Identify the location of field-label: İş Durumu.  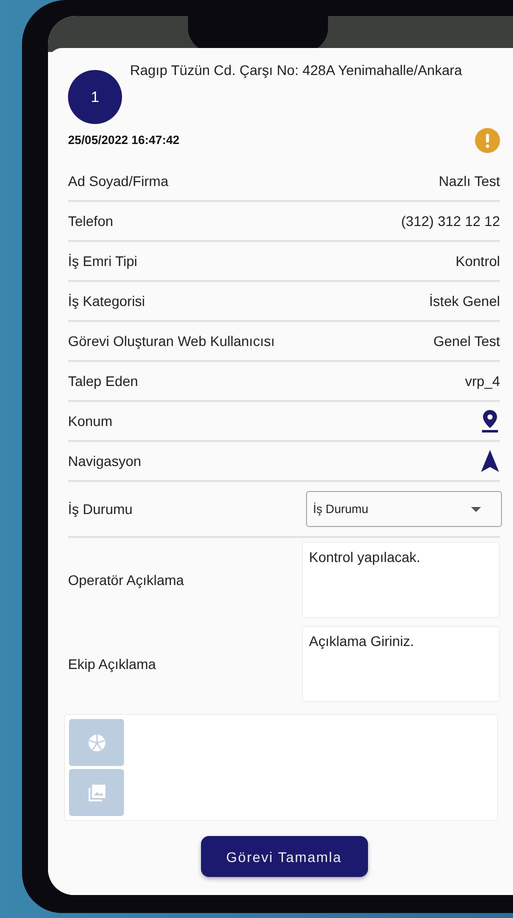
(100, 509).